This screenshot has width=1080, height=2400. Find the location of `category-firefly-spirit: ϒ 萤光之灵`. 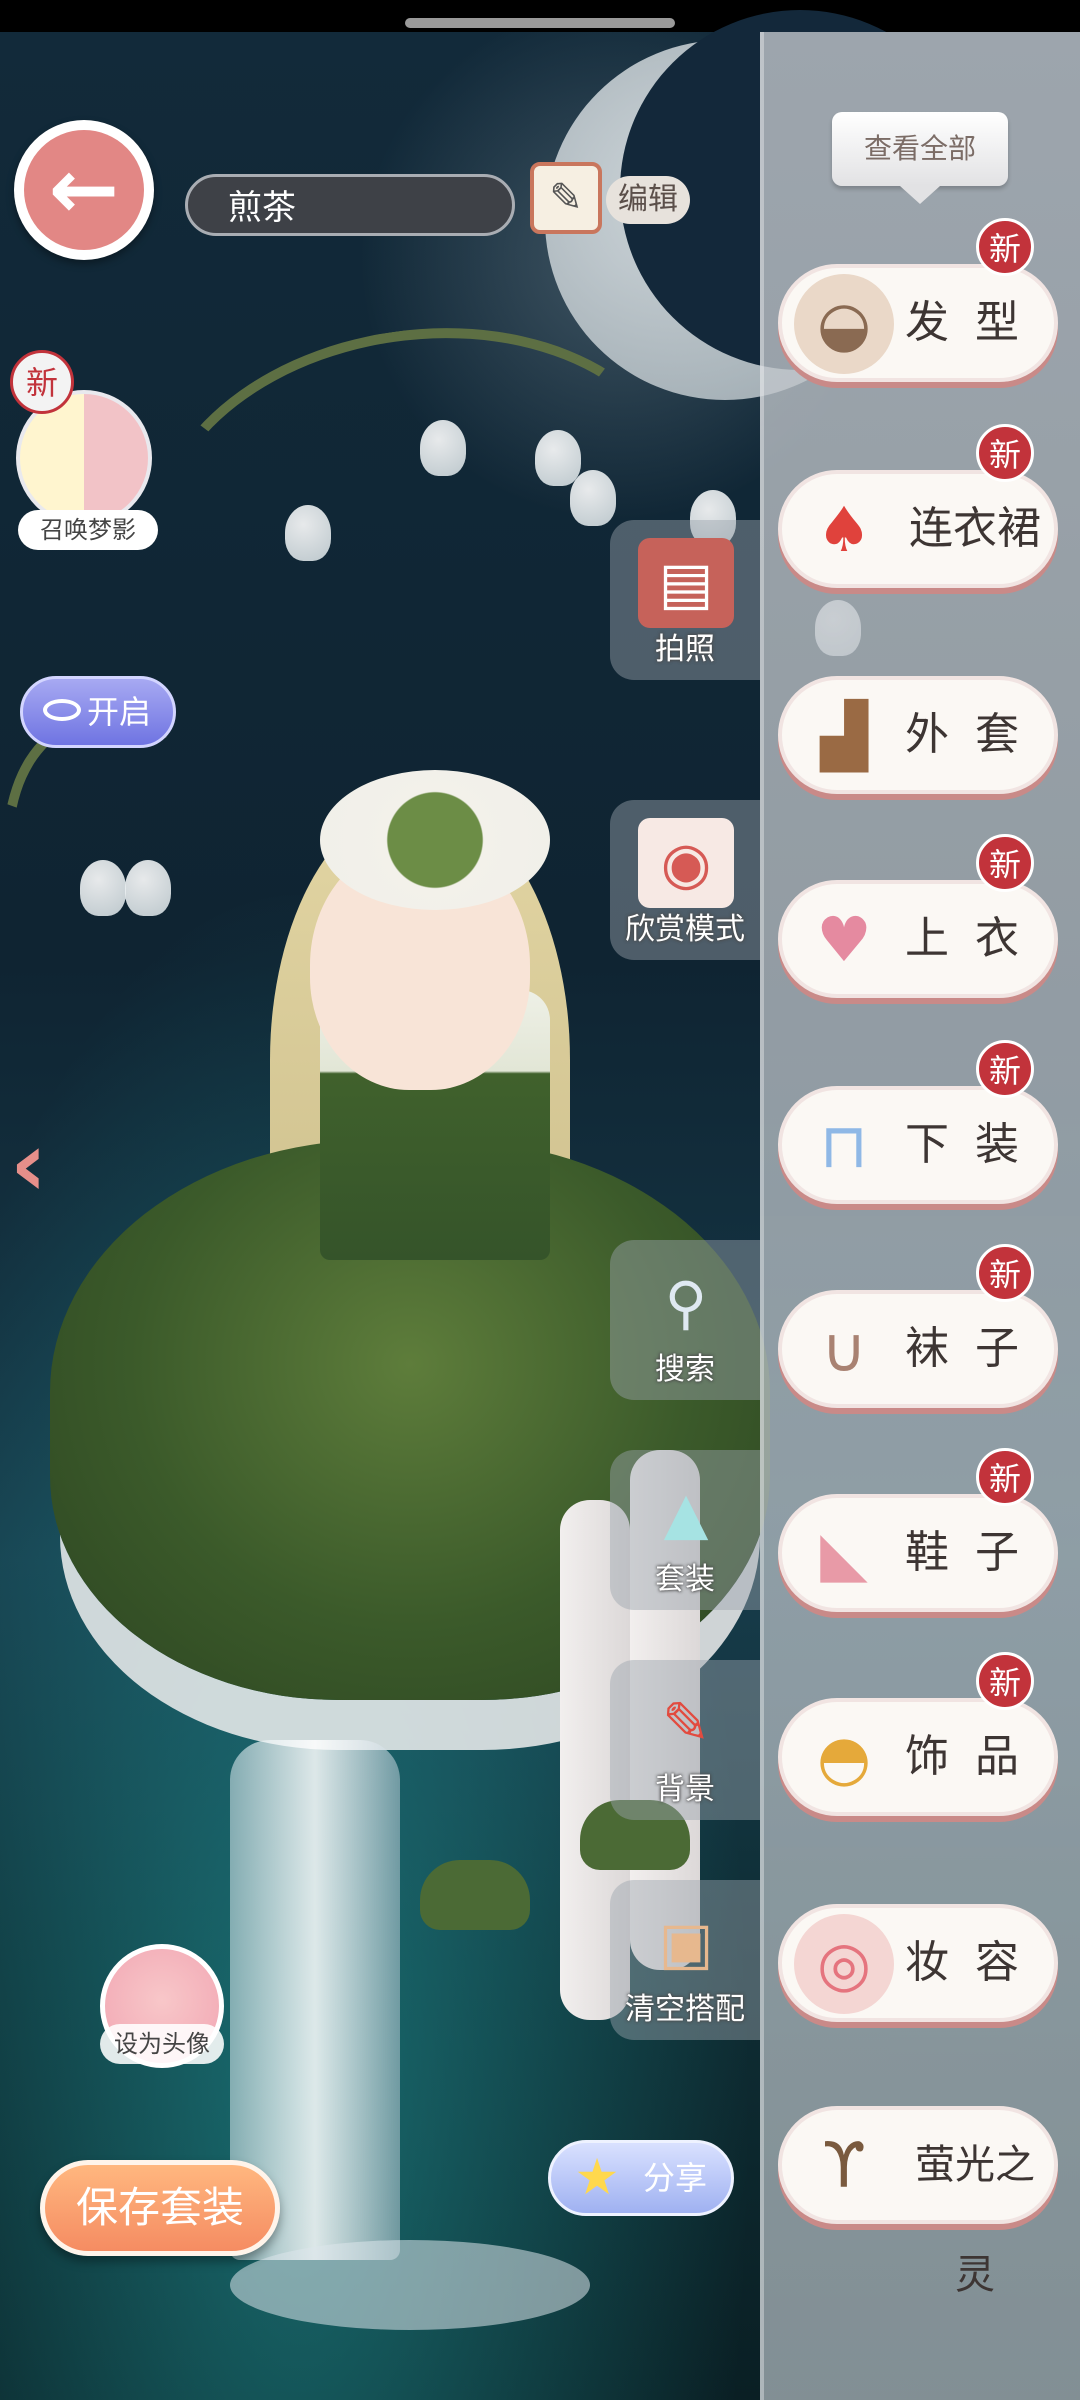

category-firefly-spirit: ϒ 萤光之灵 is located at coordinates (918, 2202).